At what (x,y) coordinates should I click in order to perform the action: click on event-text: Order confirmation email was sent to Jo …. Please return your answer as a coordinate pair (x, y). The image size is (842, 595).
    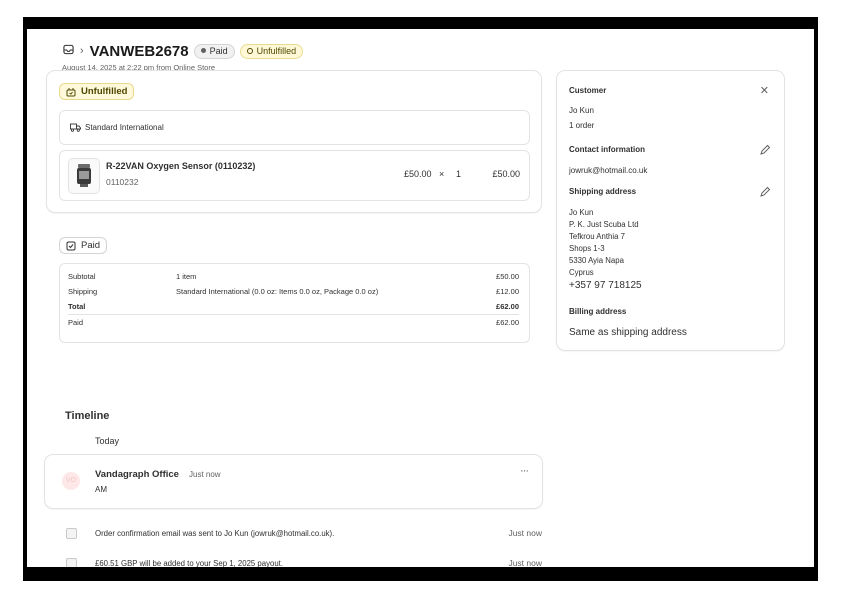
    Looking at the image, I should click on (215, 533).